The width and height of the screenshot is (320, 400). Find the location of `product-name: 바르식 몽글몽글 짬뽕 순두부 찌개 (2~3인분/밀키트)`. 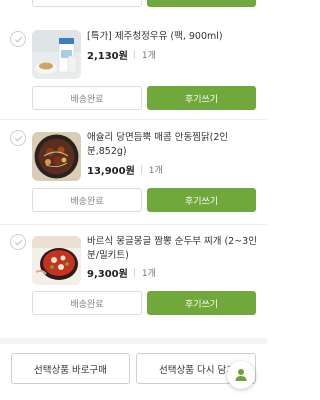

product-name: 바르식 몽글몽글 짬뽕 순두부 찌개 (2~3인분/밀키트) is located at coordinates (173, 249).